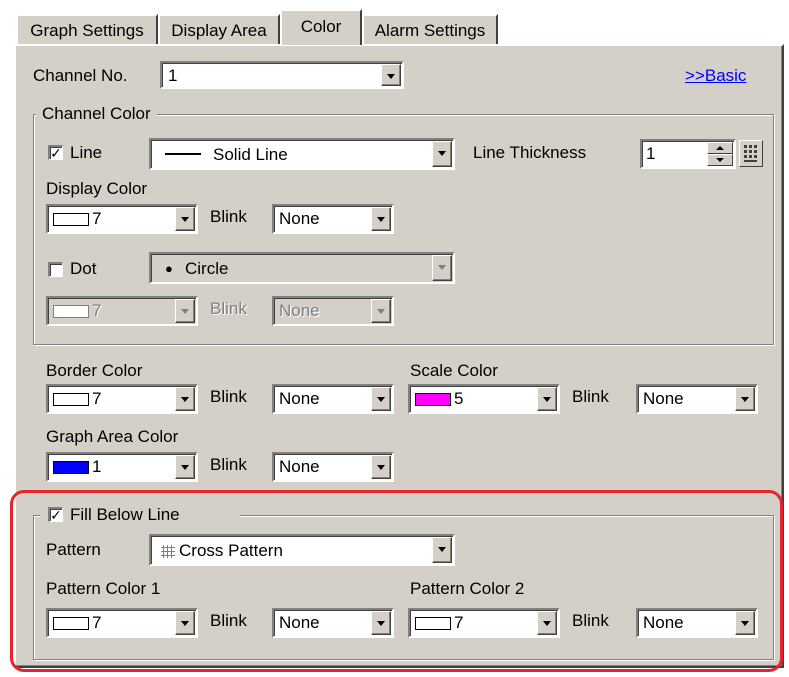  Describe the element at coordinates (688, 154) in the screenshot. I see `line-thickness-input: 1` at that location.